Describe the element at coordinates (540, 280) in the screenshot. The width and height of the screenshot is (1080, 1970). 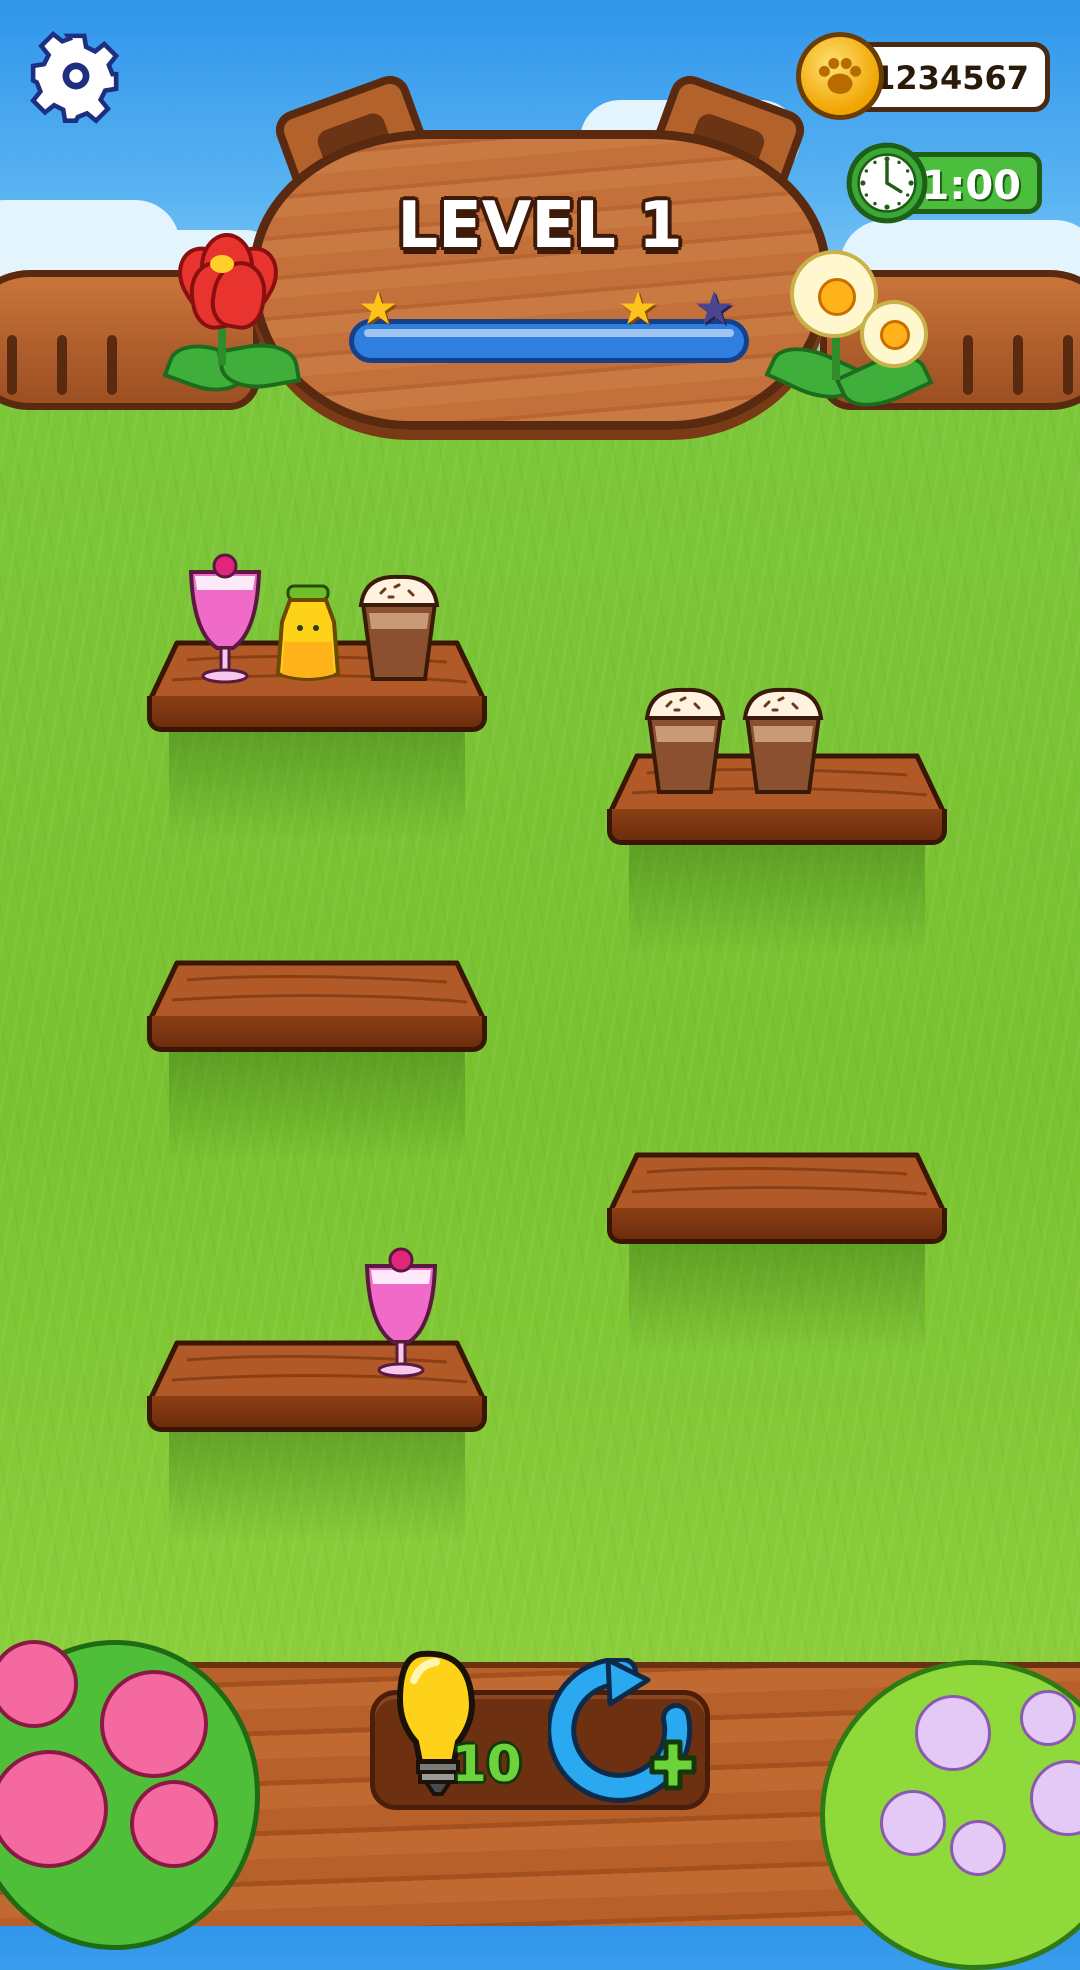
I see `level-sign: LEVEL 1 ★ ★ ★` at that location.